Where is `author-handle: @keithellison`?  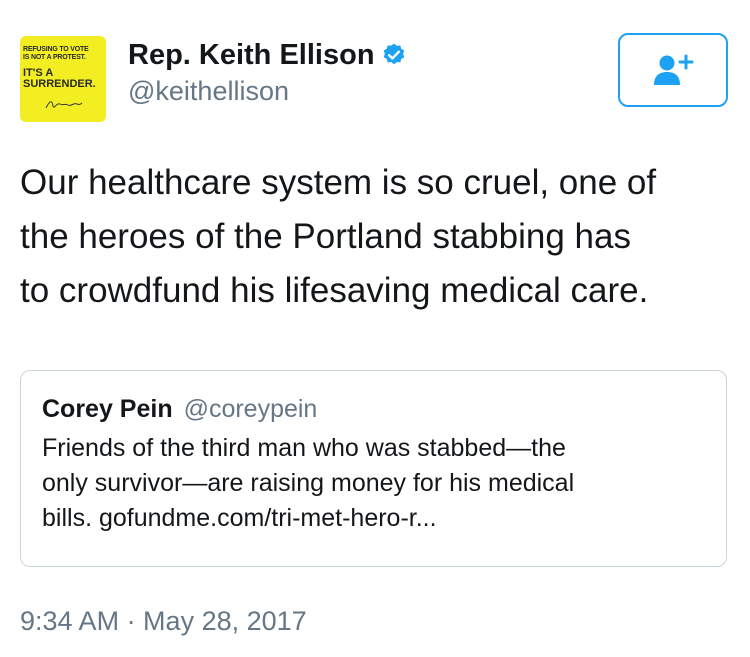
author-handle: @keithellison is located at coordinates (208, 91).